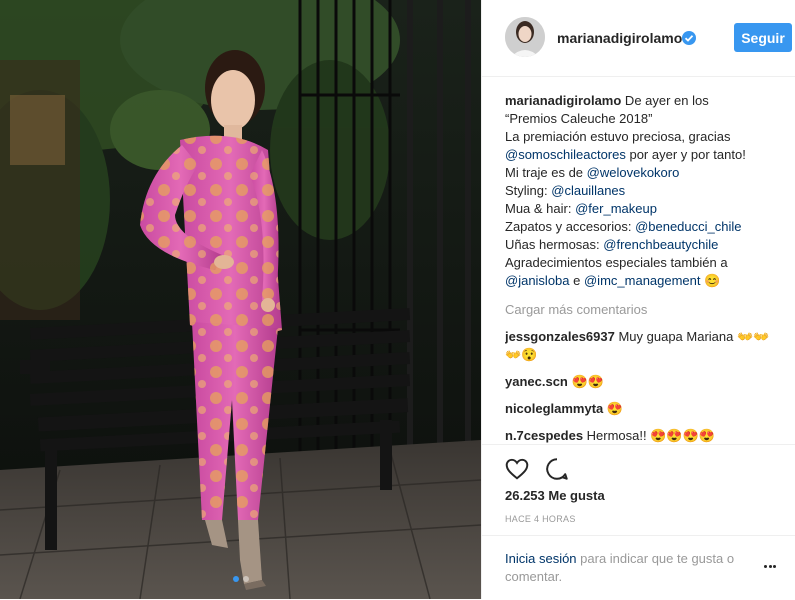 Image resolution: width=795 pixels, height=600 pixels. What do you see at coordinates (642, 280) in the screenshot?
I see `mention-link: @imc_management` at bounding box center [642, 280].